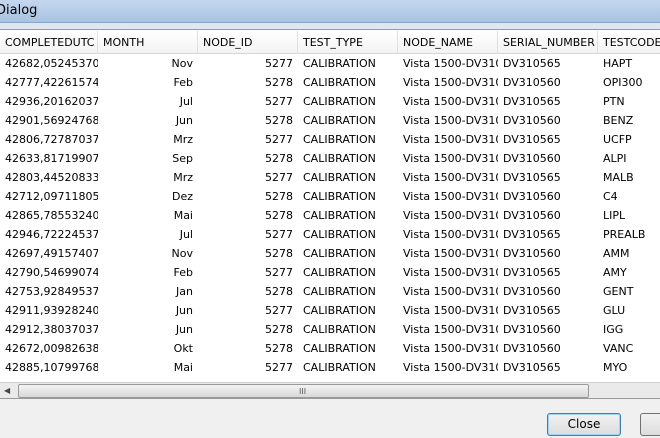  Describe the element at coordinates (629, 234) in the screenshot. I see `cell-testcode: PREALB` at that location.